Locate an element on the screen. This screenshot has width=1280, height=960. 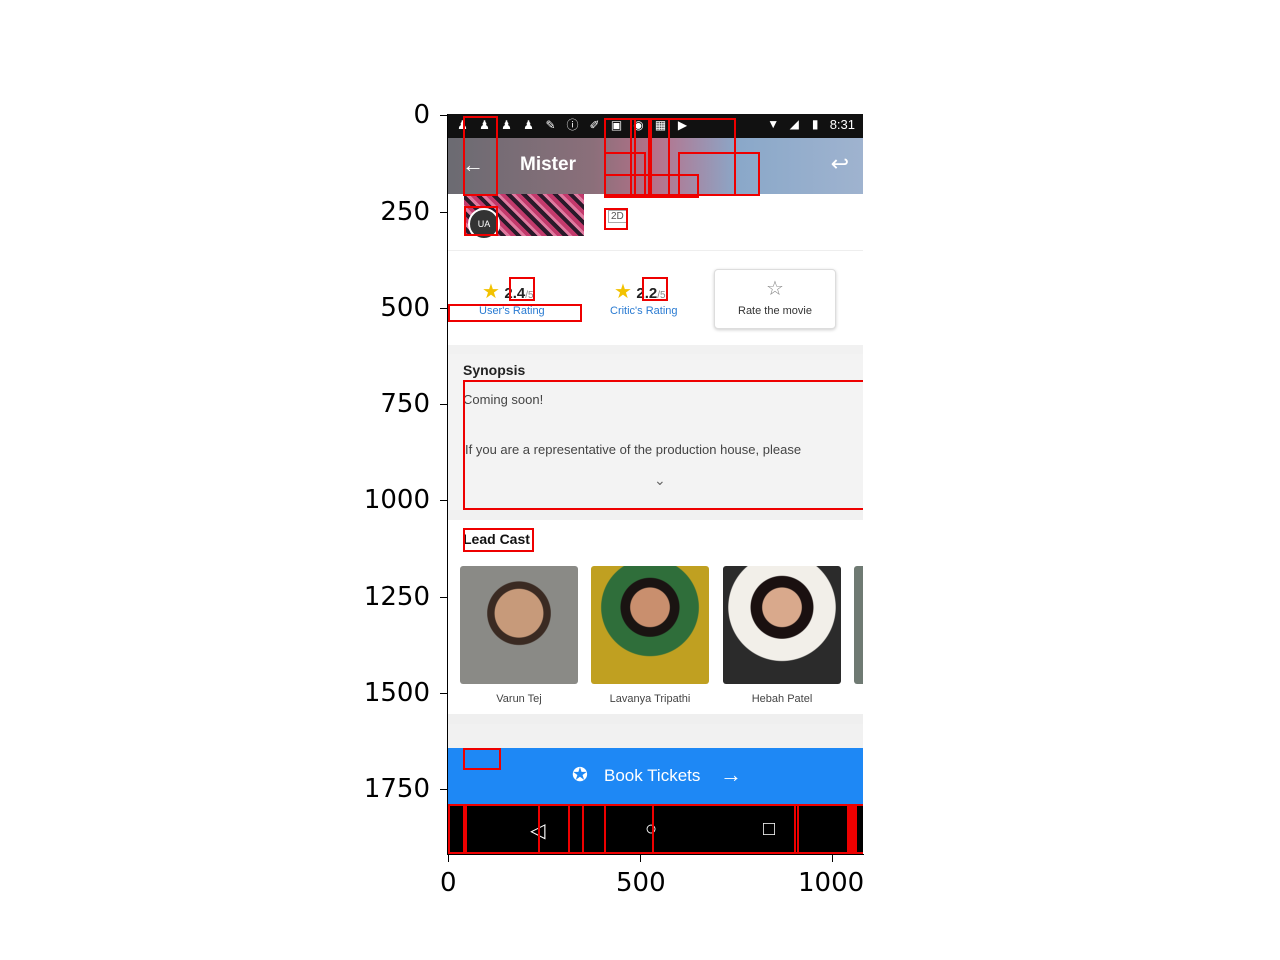
arrow-right-icon: → is located at coordinates (731, 774).